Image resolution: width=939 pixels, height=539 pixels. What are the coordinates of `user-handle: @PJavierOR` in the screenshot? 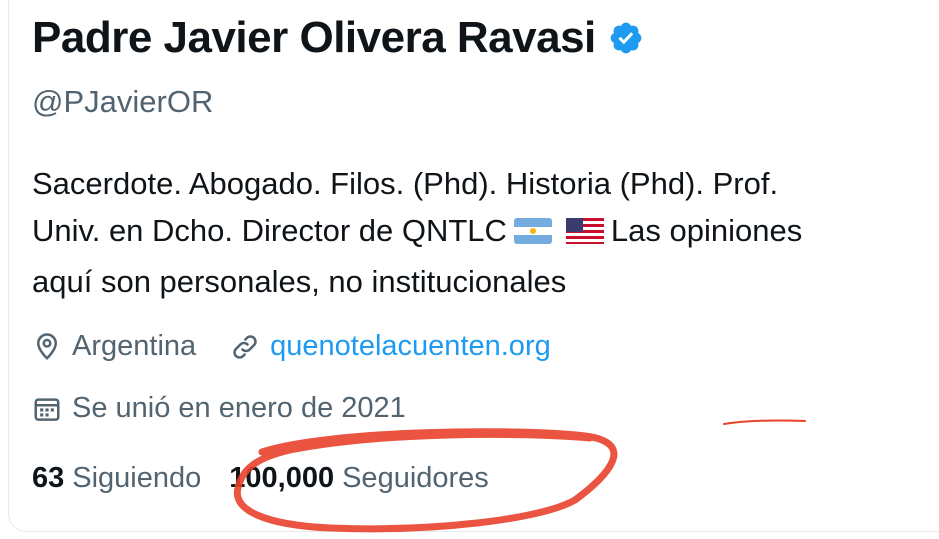 It's located at (123, 101).